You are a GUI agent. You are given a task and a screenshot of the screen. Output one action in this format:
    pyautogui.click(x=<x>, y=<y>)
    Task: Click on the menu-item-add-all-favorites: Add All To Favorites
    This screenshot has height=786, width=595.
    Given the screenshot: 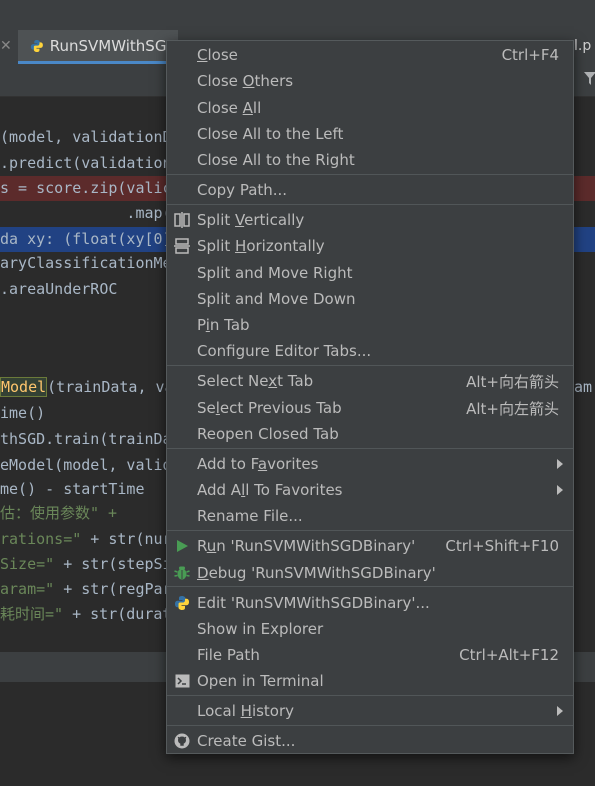 What is the action you would take?
    pyautogui.click(x=370, y=490)
    